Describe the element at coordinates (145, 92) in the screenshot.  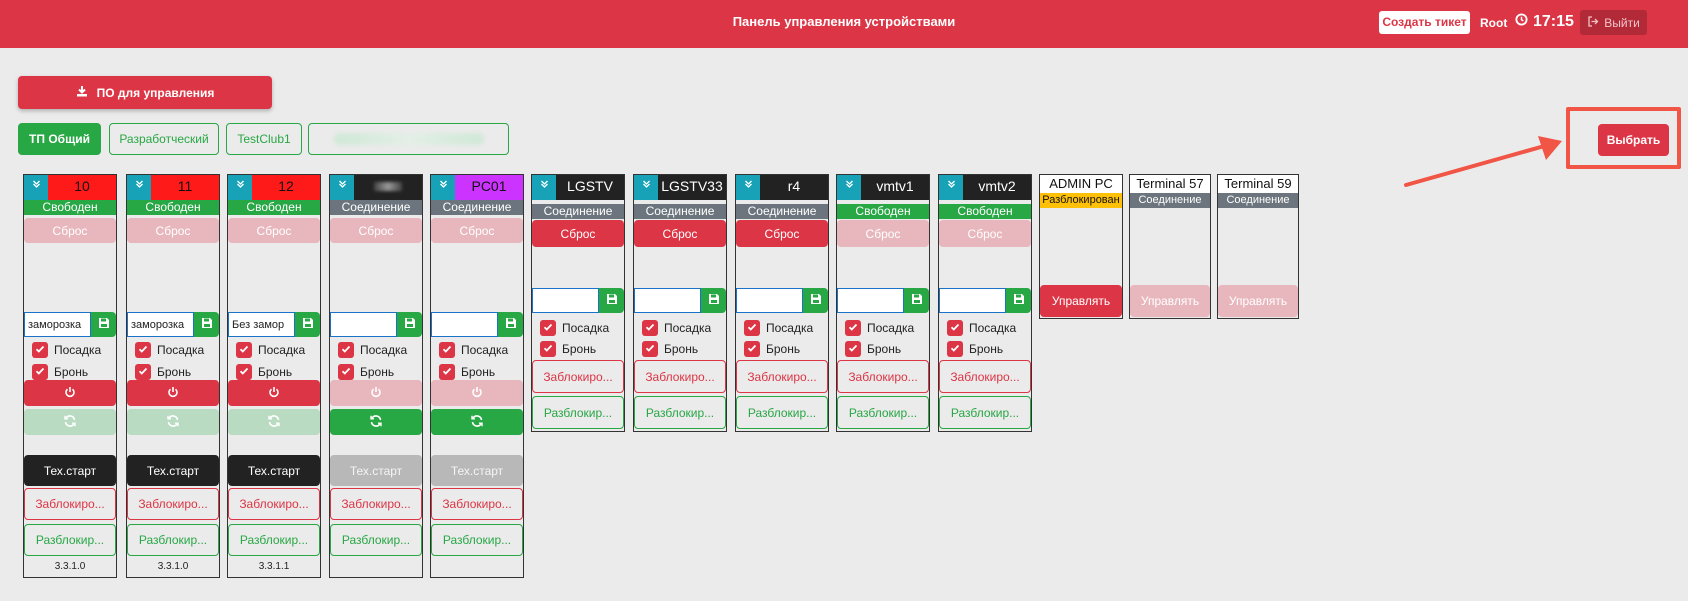
I see `download-software-button: ПО для управления` at that location.